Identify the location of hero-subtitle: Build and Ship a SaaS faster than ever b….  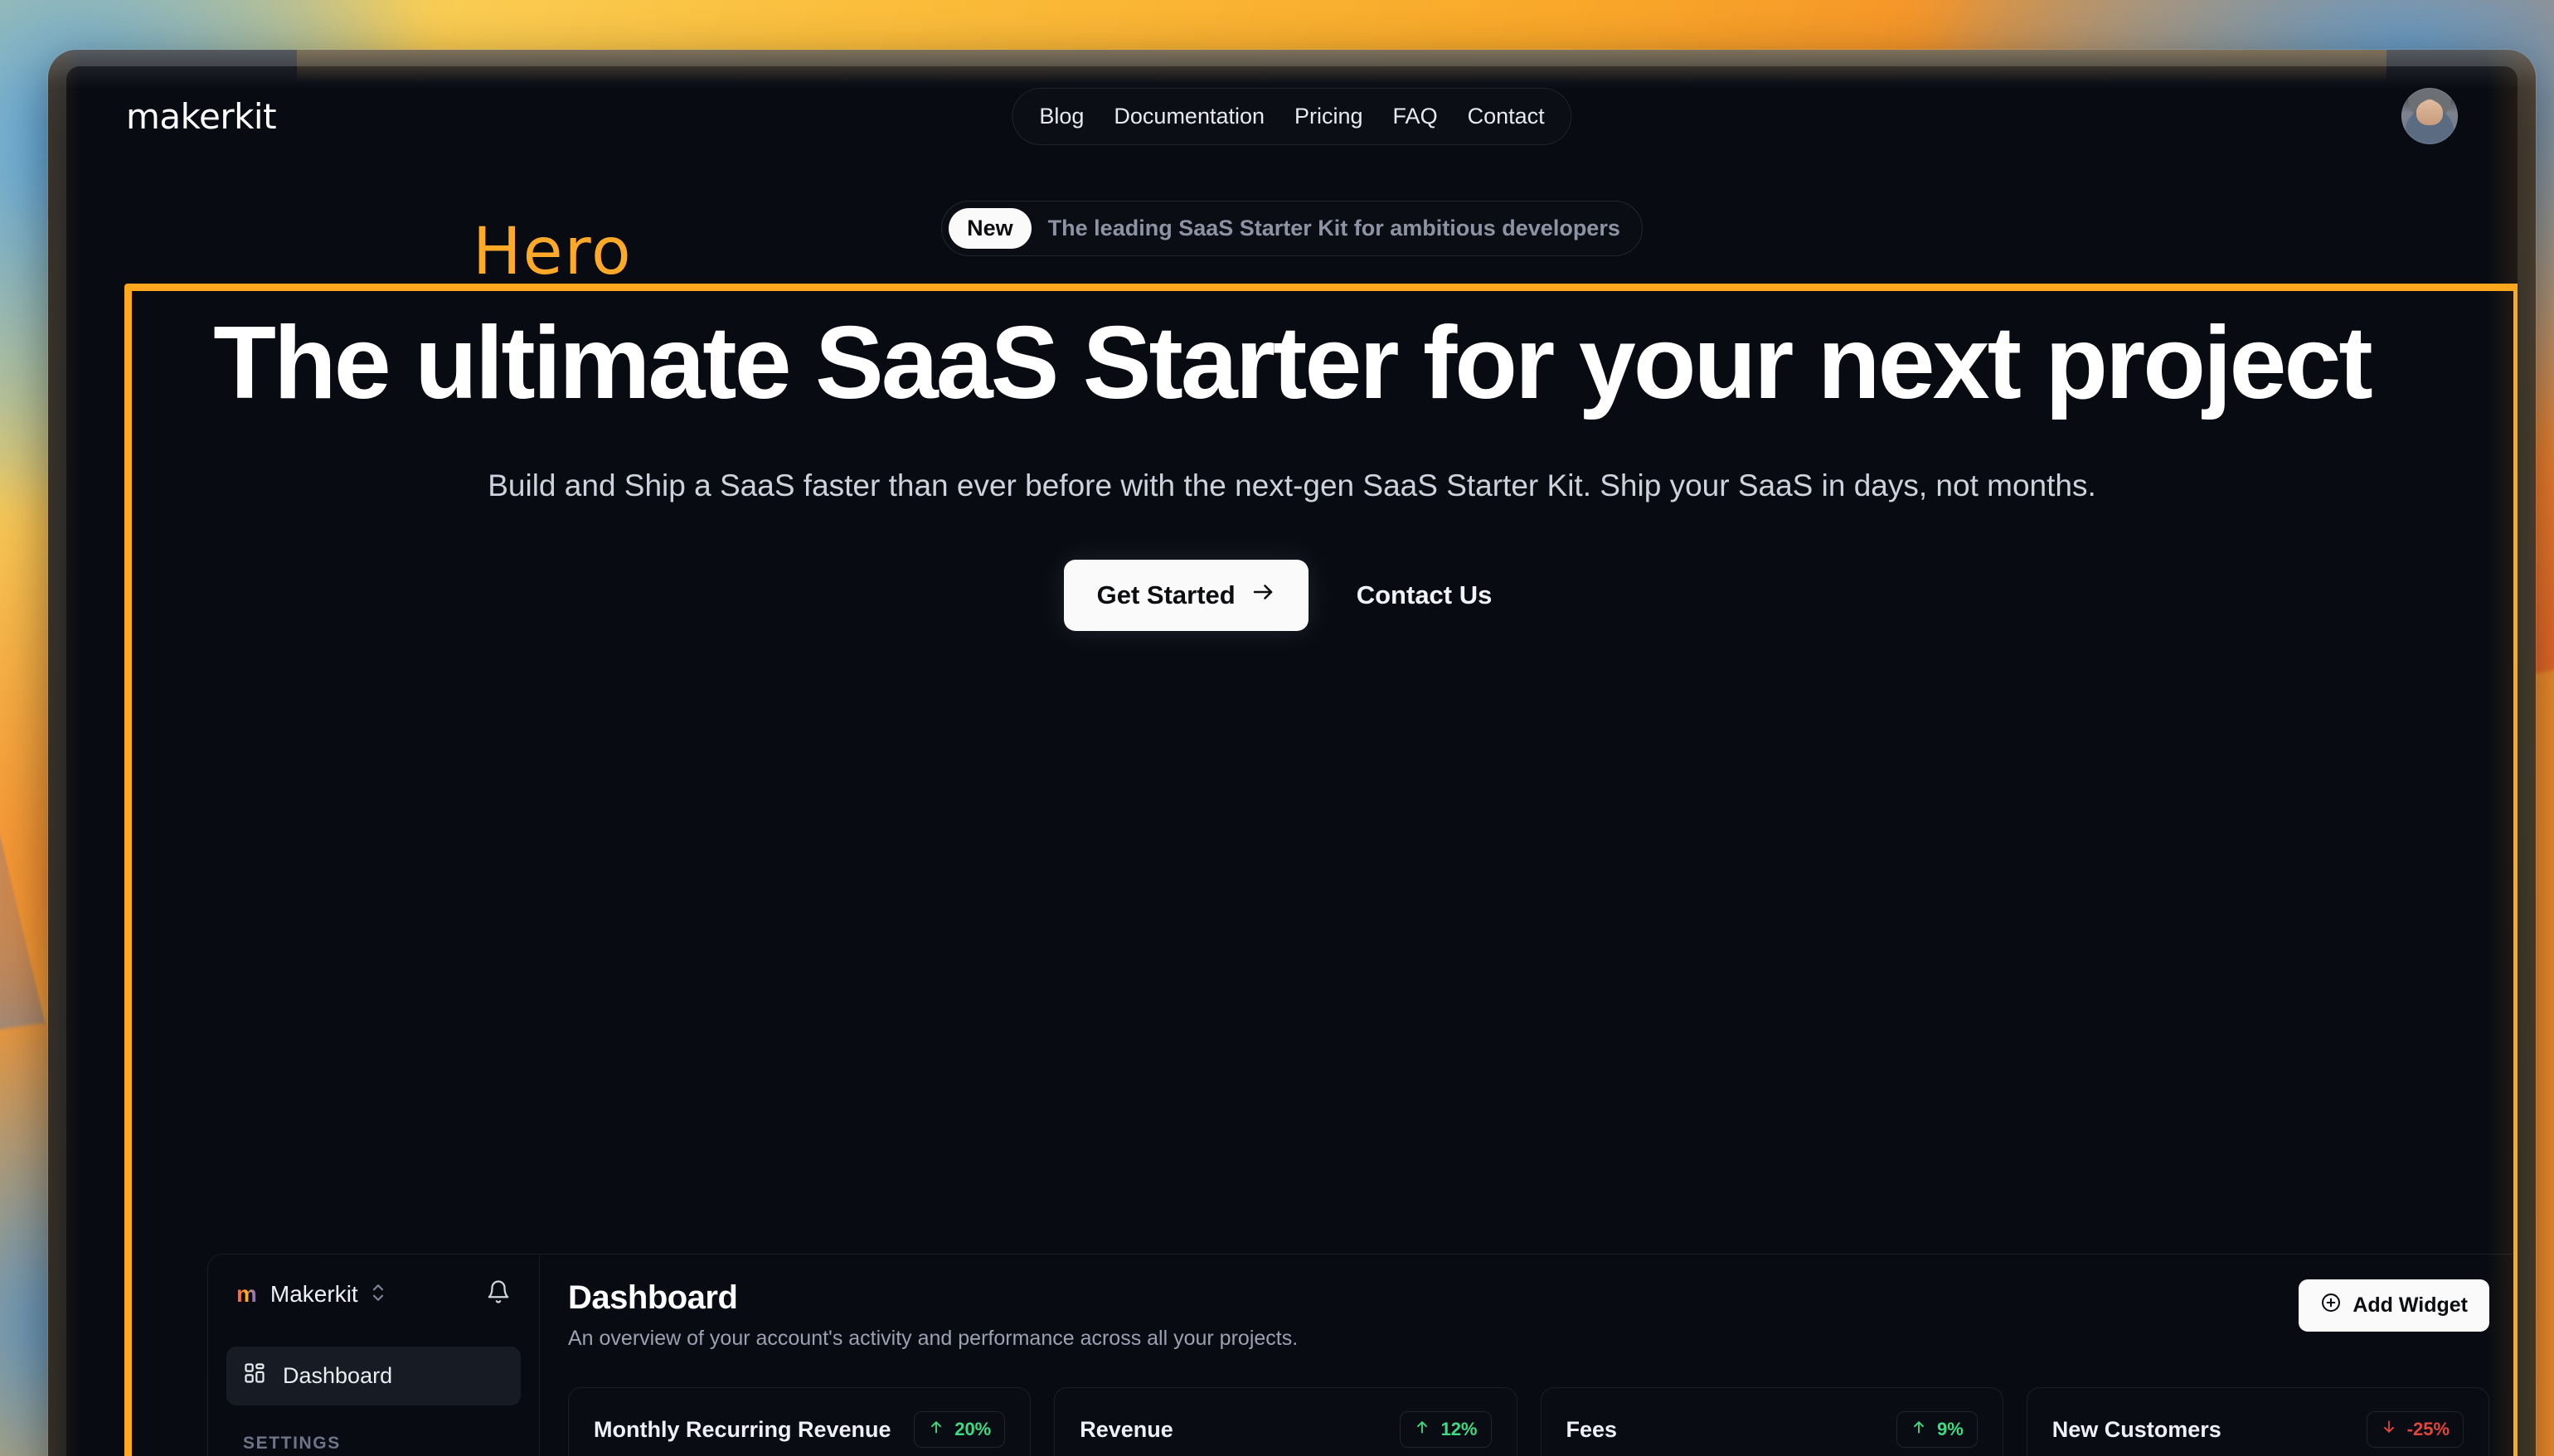
(1292, 485).